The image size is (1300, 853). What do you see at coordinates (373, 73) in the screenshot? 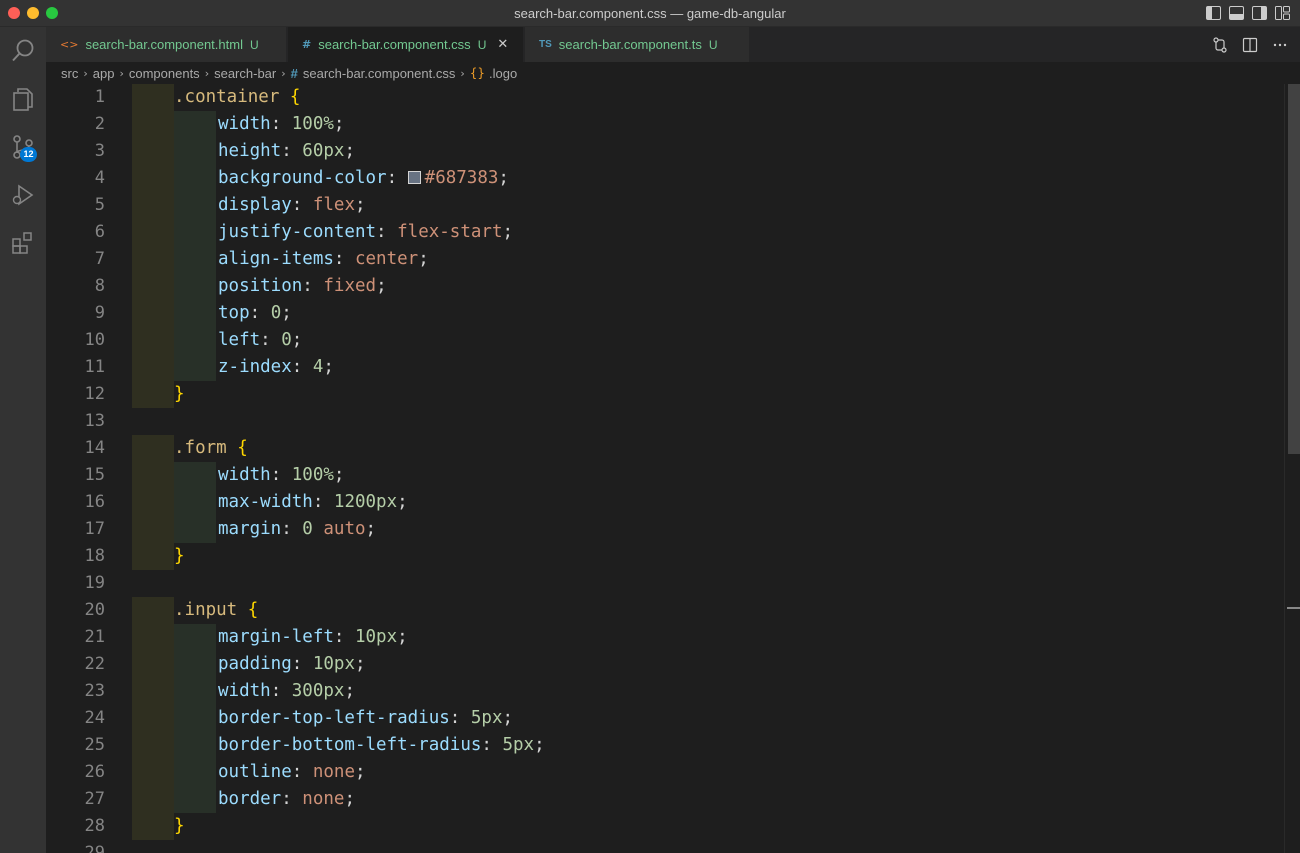
I see `breadcrumb-file: # search-bar.component.css` at bounding box center [373, 73].